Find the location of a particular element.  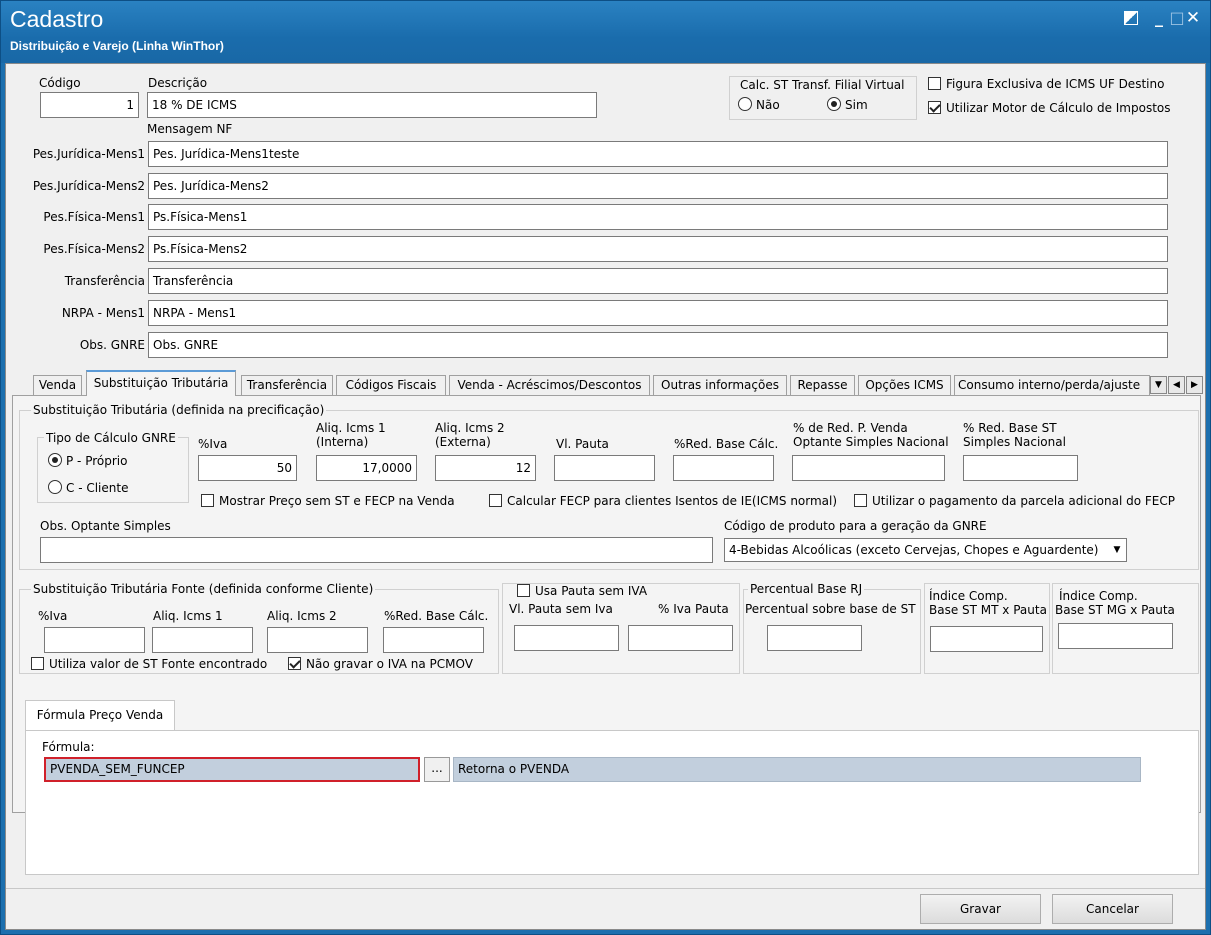

nao-gravar-iva-checkbox is located at coordinates (294, 663).